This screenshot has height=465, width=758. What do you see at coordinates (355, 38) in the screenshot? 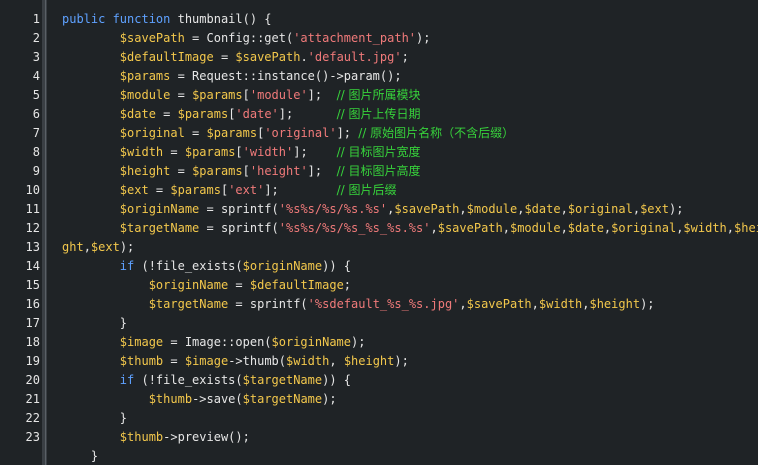
I see `string-token: 'attachment_path'` at bounding box center [355, 38].